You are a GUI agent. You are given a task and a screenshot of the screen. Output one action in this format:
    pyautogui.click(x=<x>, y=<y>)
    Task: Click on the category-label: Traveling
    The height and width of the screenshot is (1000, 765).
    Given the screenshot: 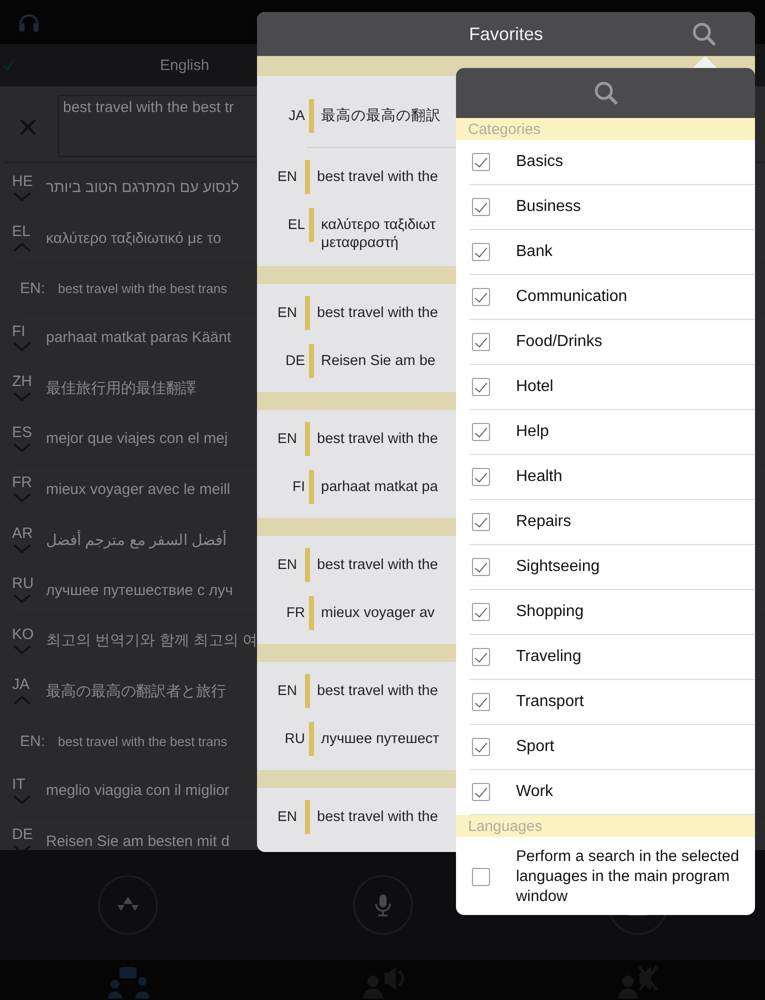 What is the action you would take?
    pyautogui.click(x=549, y=657)
    